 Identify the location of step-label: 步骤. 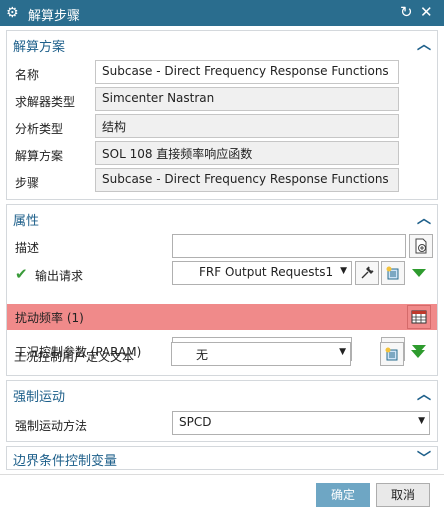
(27, 183).